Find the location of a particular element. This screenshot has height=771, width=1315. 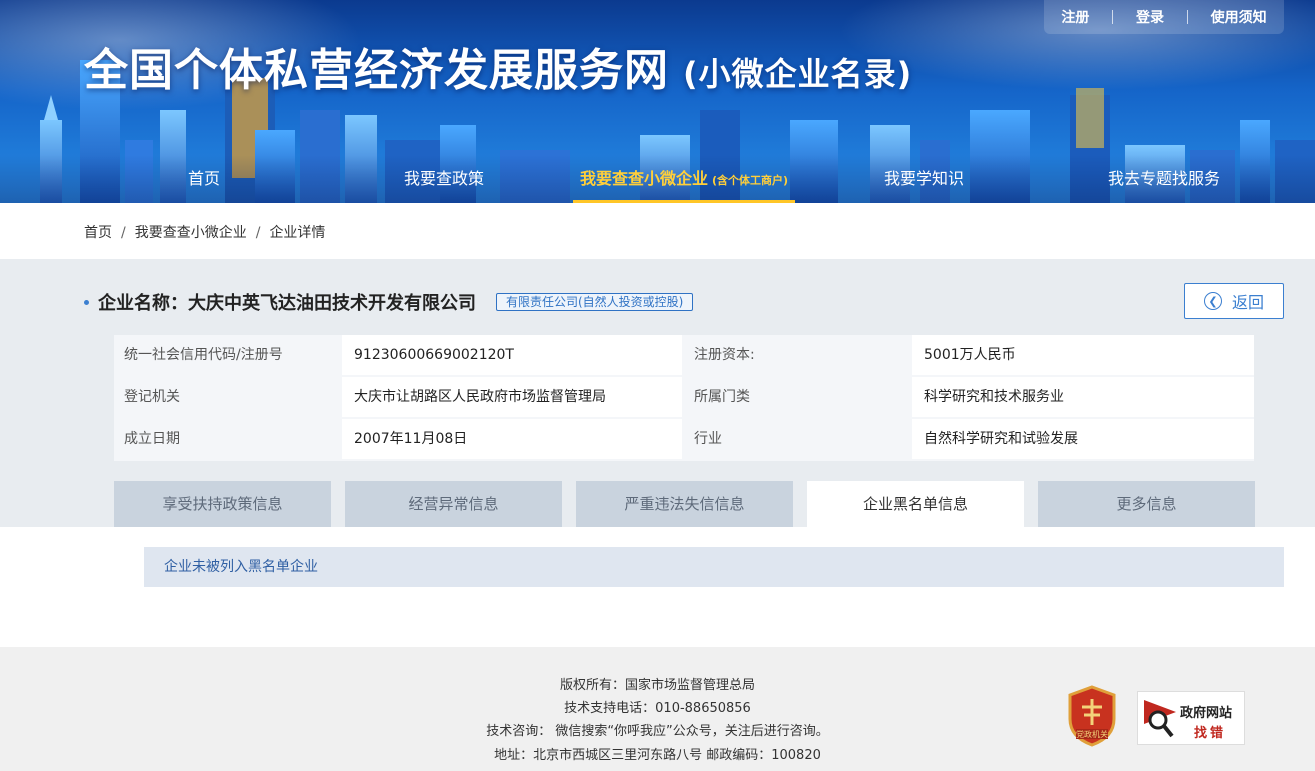

info-value: 2007年11月08日 is located at coordinates (512, 439).